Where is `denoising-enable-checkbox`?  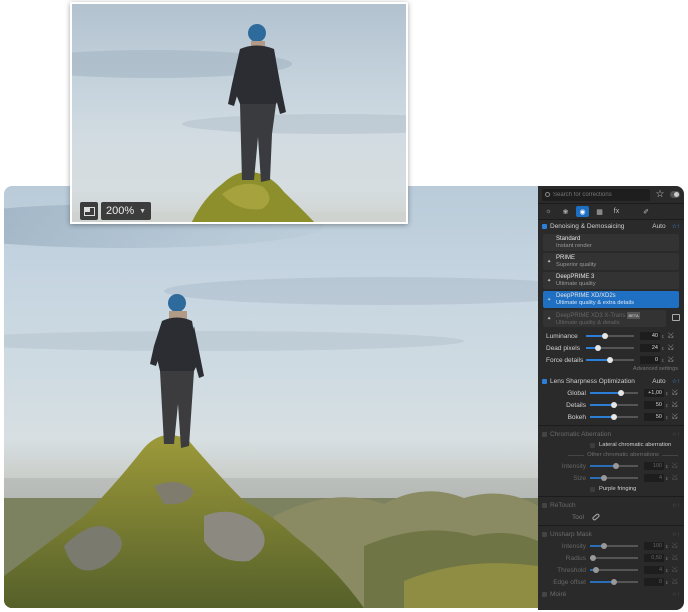
denoising-enable-checkbox is located at coordinates (544, 226).